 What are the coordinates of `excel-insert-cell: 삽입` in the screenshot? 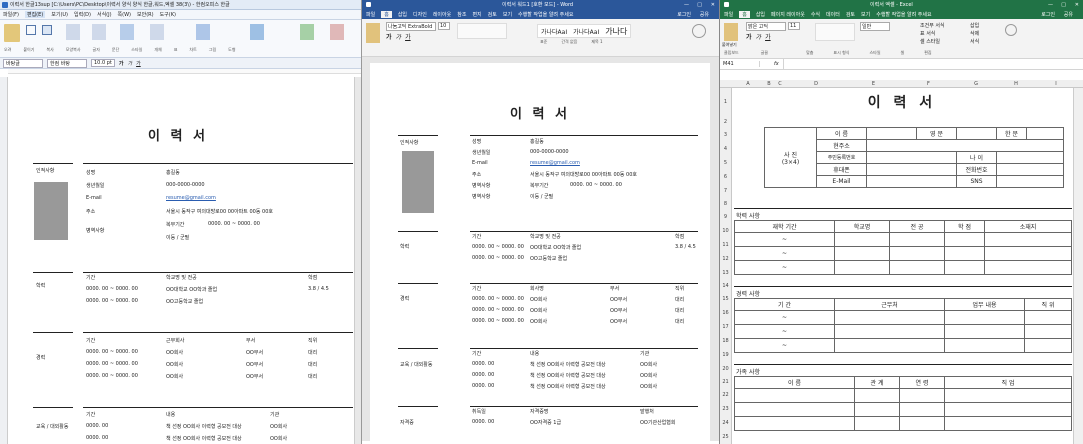 It's located at (974, 25).